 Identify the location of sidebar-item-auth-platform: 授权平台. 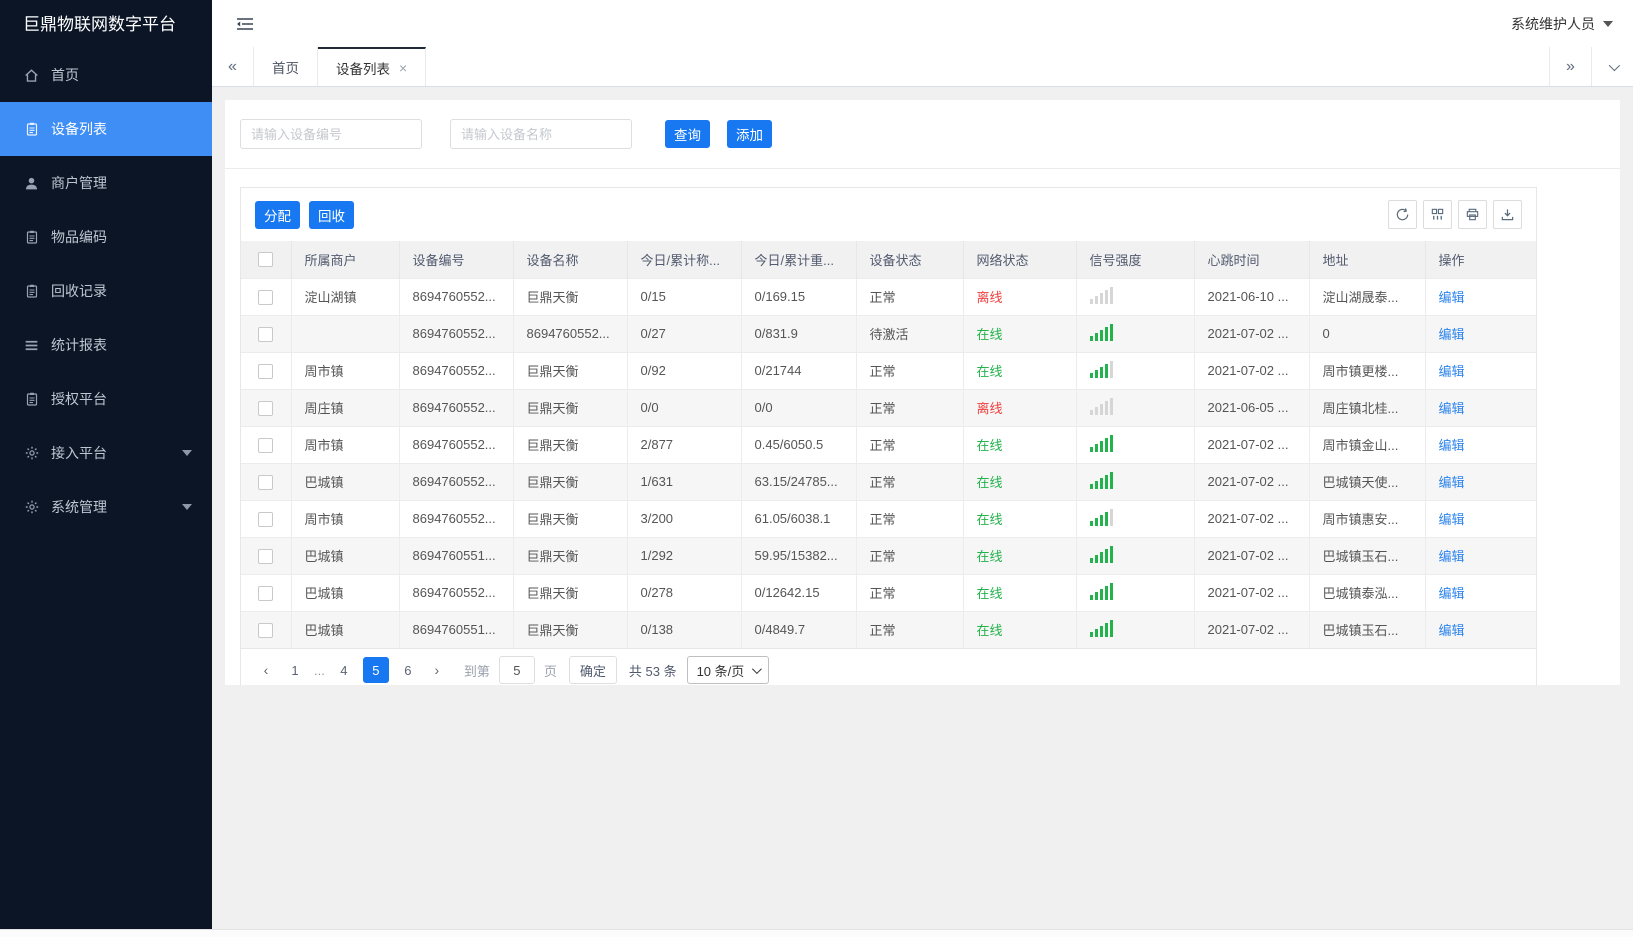
(106, 399).